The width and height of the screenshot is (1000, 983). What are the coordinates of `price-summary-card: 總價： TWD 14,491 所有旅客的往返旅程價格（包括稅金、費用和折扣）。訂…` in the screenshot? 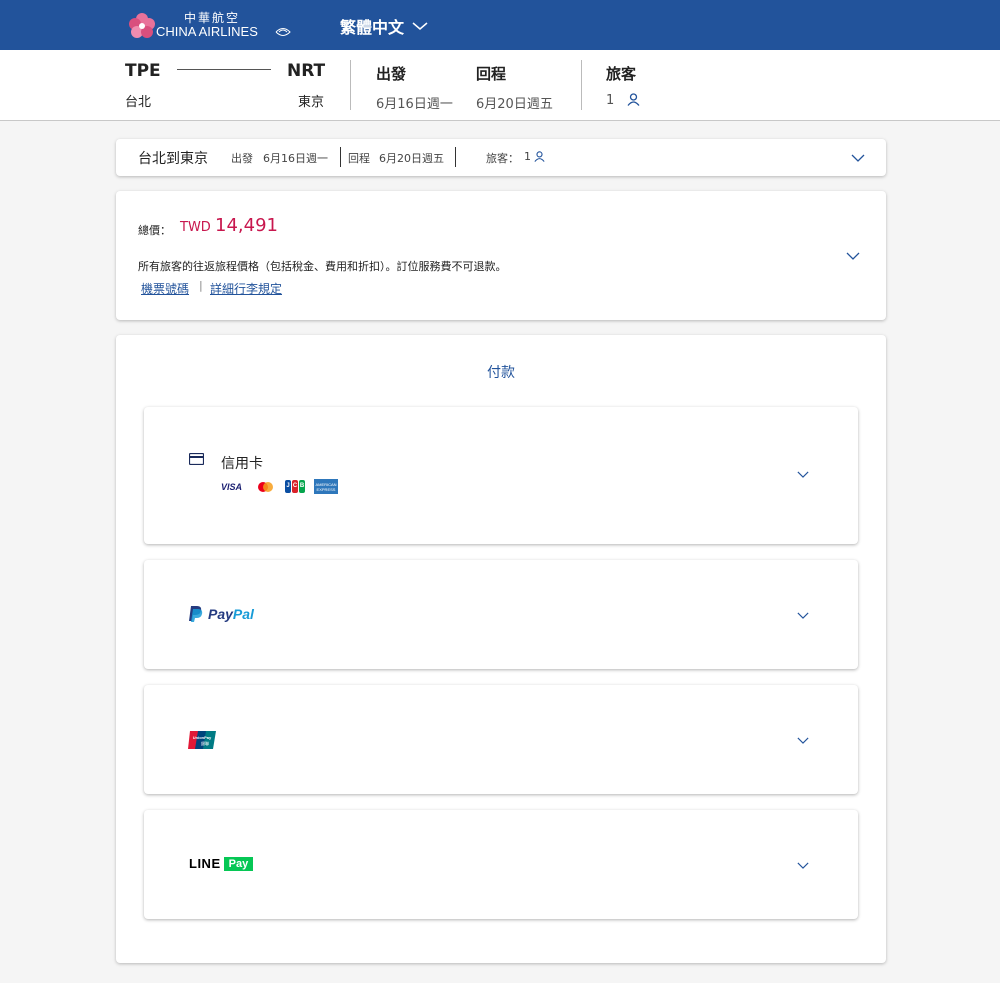 It's located at (501, 255).